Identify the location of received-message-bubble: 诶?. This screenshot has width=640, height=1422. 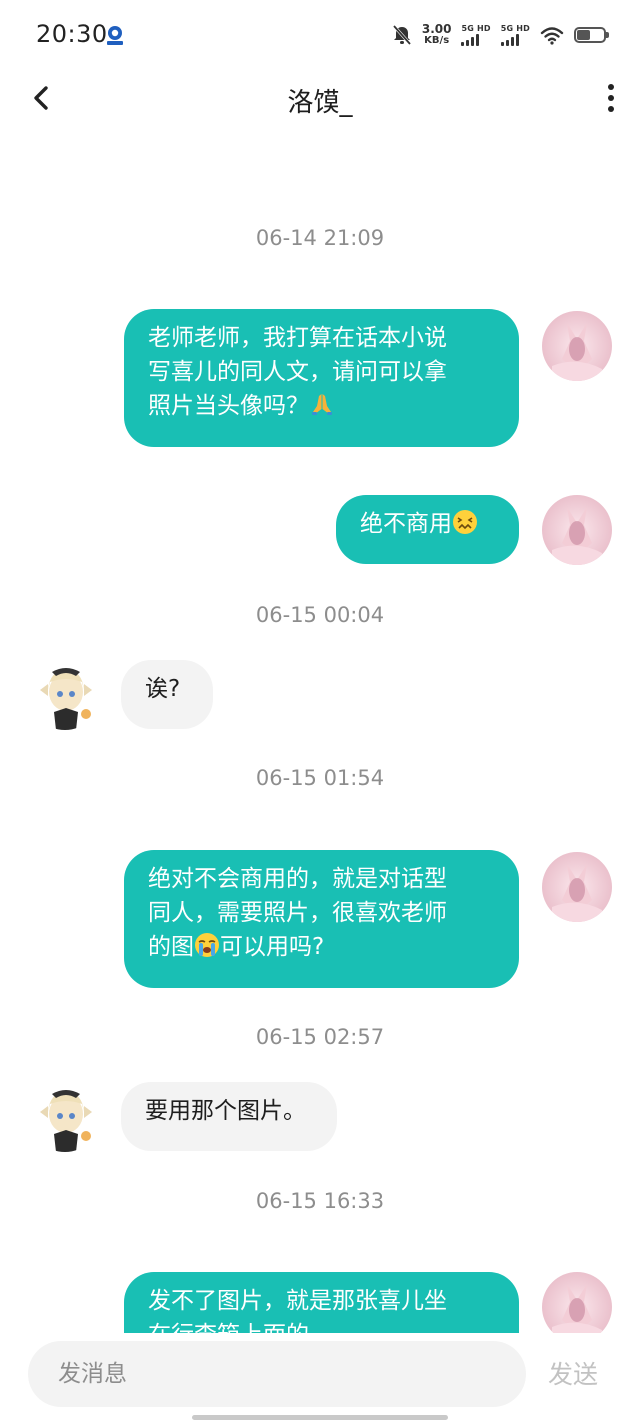
(167, 694).